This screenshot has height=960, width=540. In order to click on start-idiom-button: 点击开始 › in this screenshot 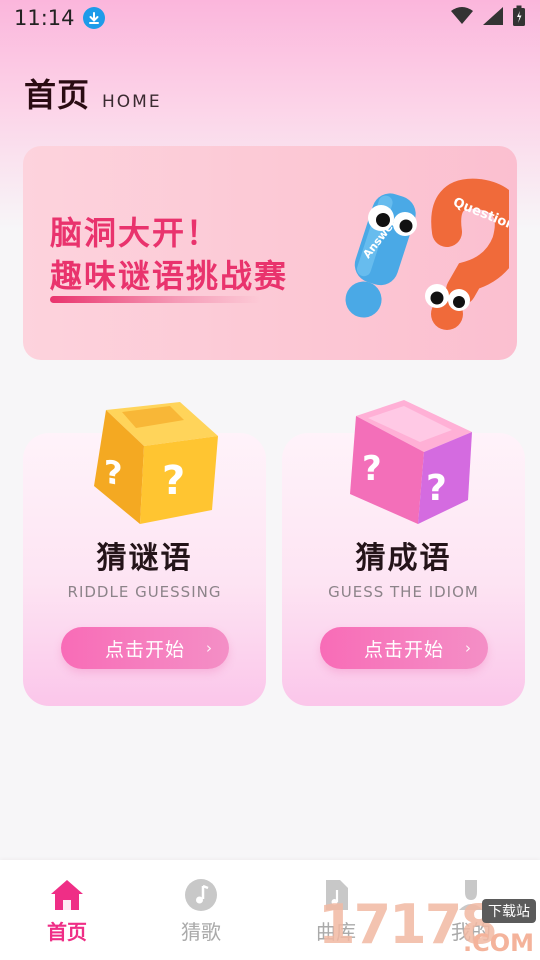, I will do `click(404, 648)`.